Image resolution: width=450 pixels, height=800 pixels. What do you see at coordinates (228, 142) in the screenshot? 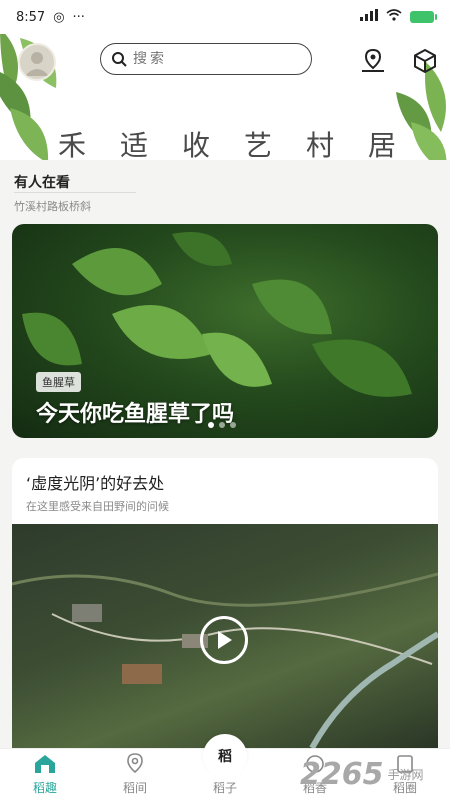
I see `calligraphy-slogan: 禾 适 收 艺 村 居` at bounding box center [228, 142].